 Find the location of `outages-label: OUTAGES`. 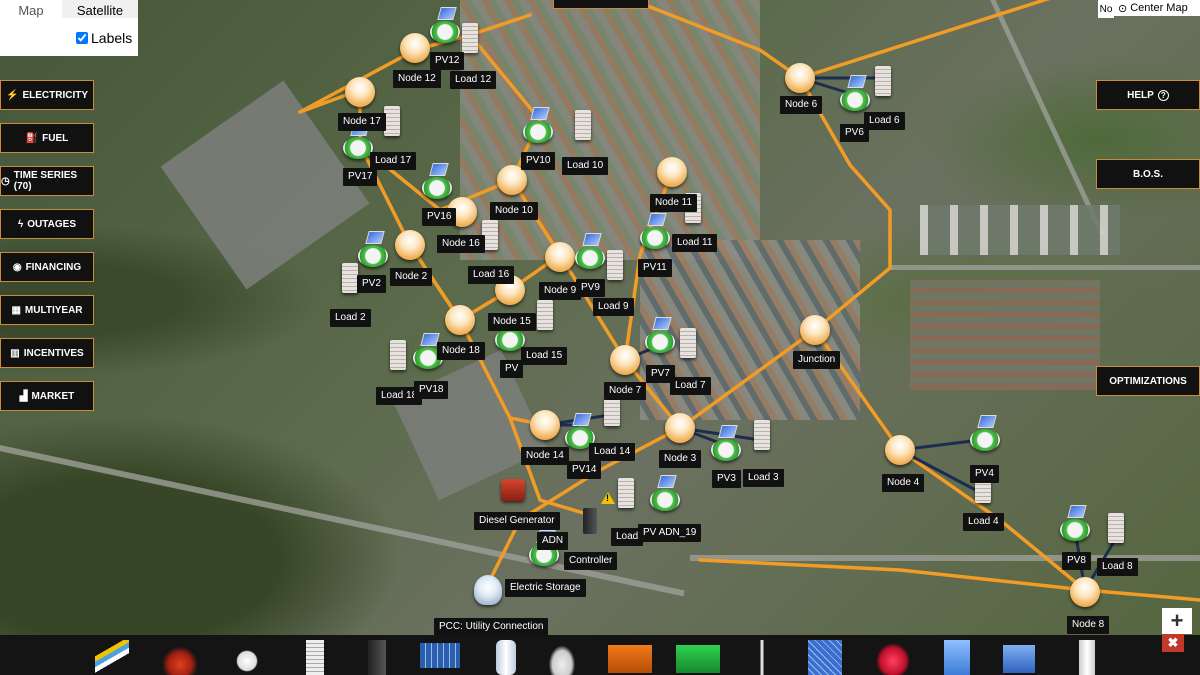

outages-label: OUTAGES is located at coordinates (51, 224).